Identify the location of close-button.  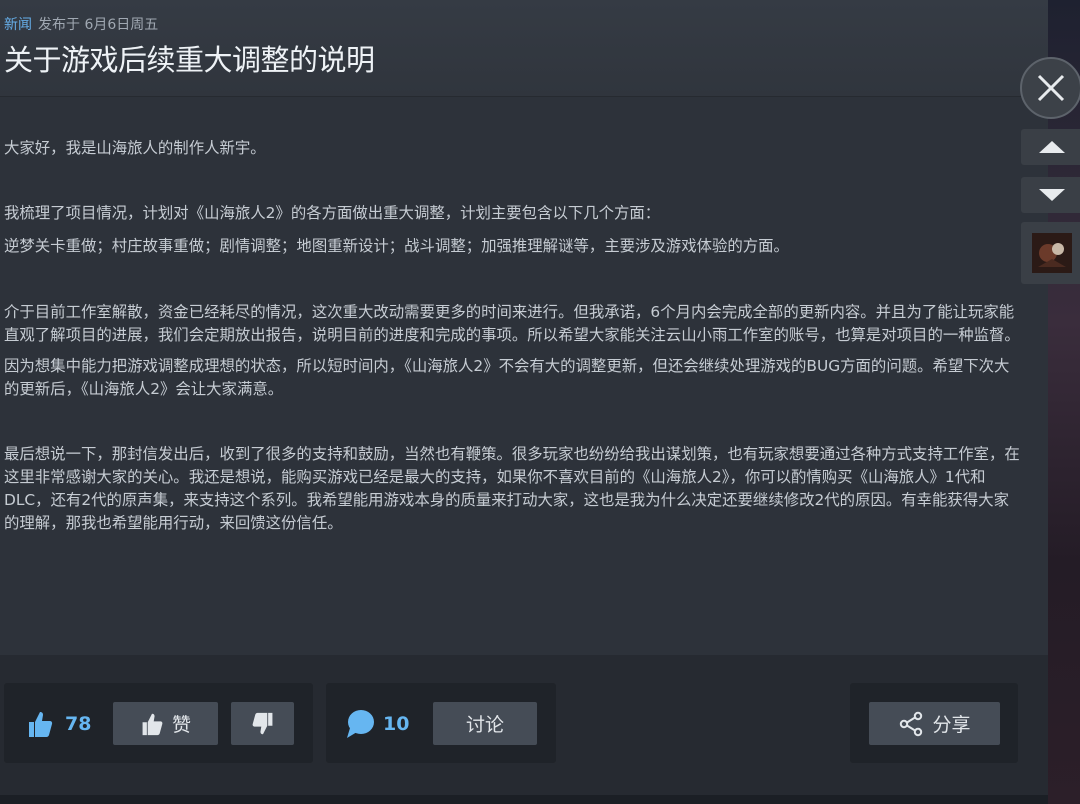
(1050, 88).